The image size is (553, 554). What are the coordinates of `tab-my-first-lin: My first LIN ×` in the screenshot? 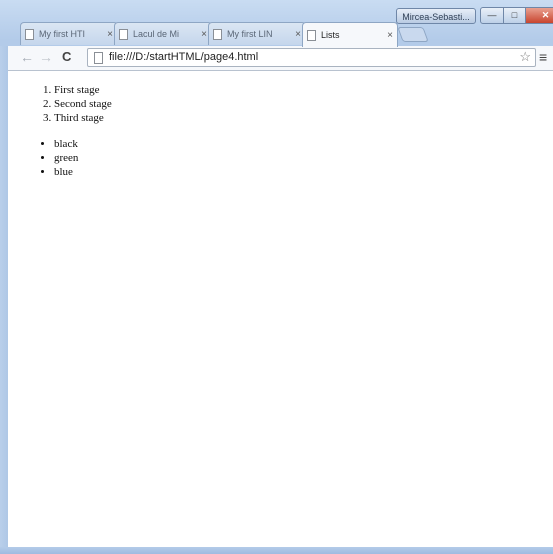 It's located at (257, 33).